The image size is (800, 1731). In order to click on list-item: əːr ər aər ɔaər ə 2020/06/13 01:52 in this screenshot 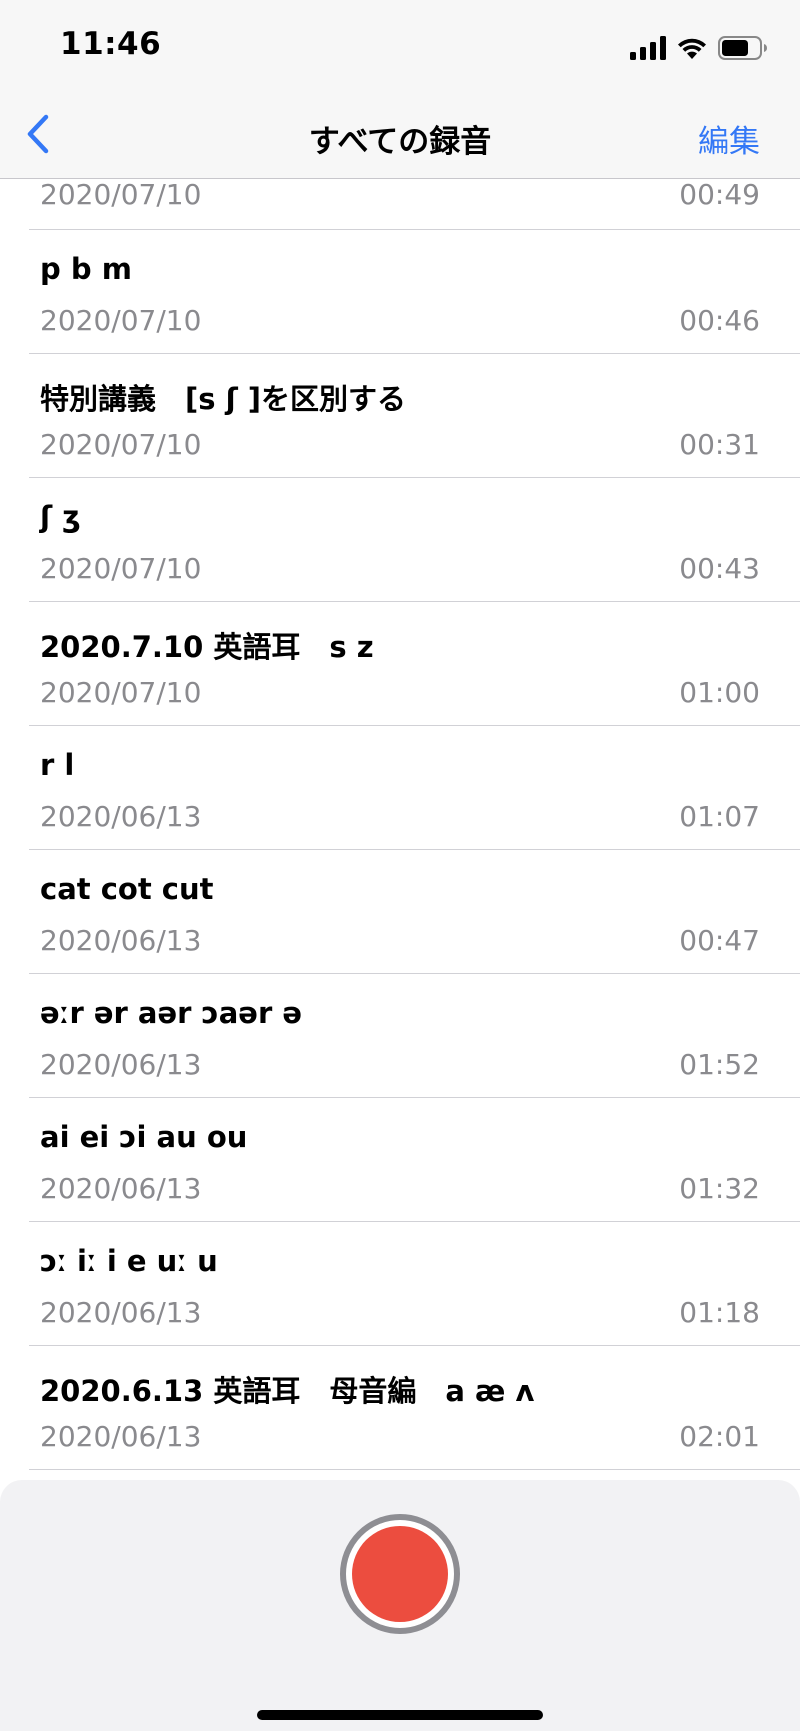, I will do `click(414, 1036)`.